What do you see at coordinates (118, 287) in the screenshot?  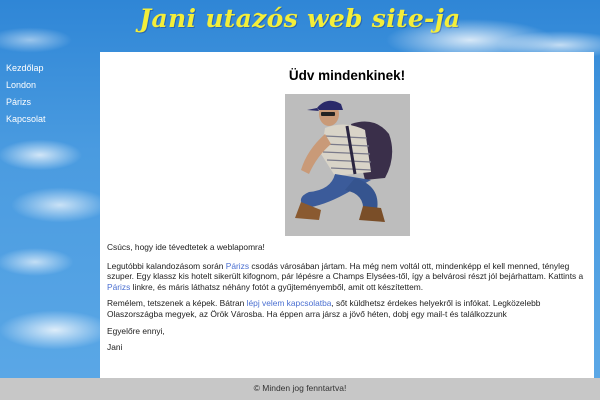 I see `paris-link-2: Párizs` at bounding box center [118, 287].